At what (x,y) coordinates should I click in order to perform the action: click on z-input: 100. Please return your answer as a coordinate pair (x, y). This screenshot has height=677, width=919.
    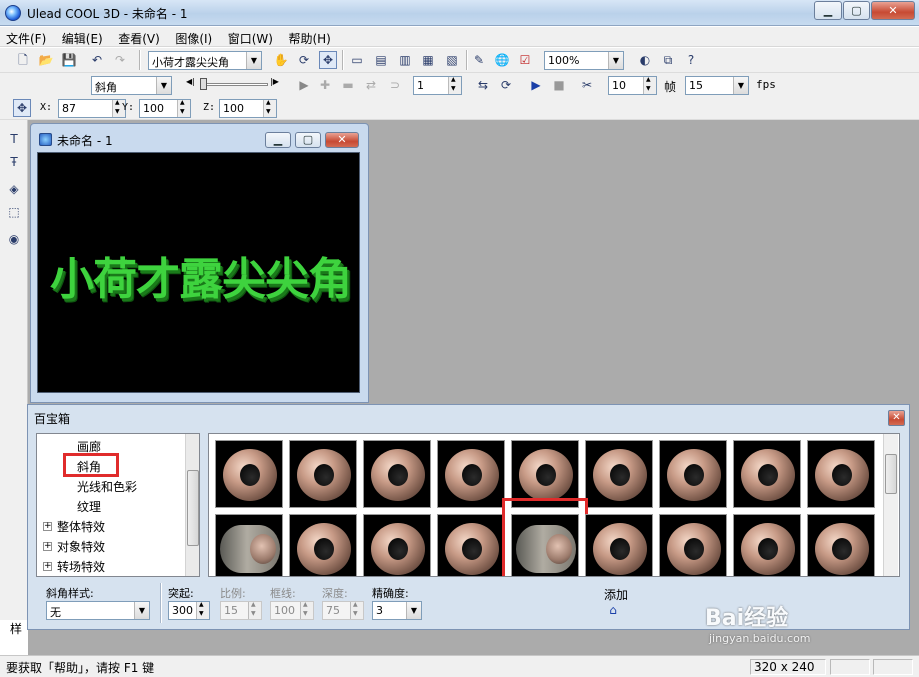
    Looking at the image, I should click on (248, 108).